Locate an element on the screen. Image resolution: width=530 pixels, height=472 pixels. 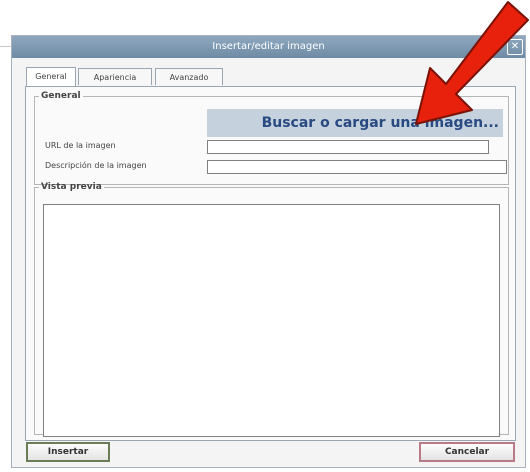
arrow-shape is located at coordinates (472, 63).